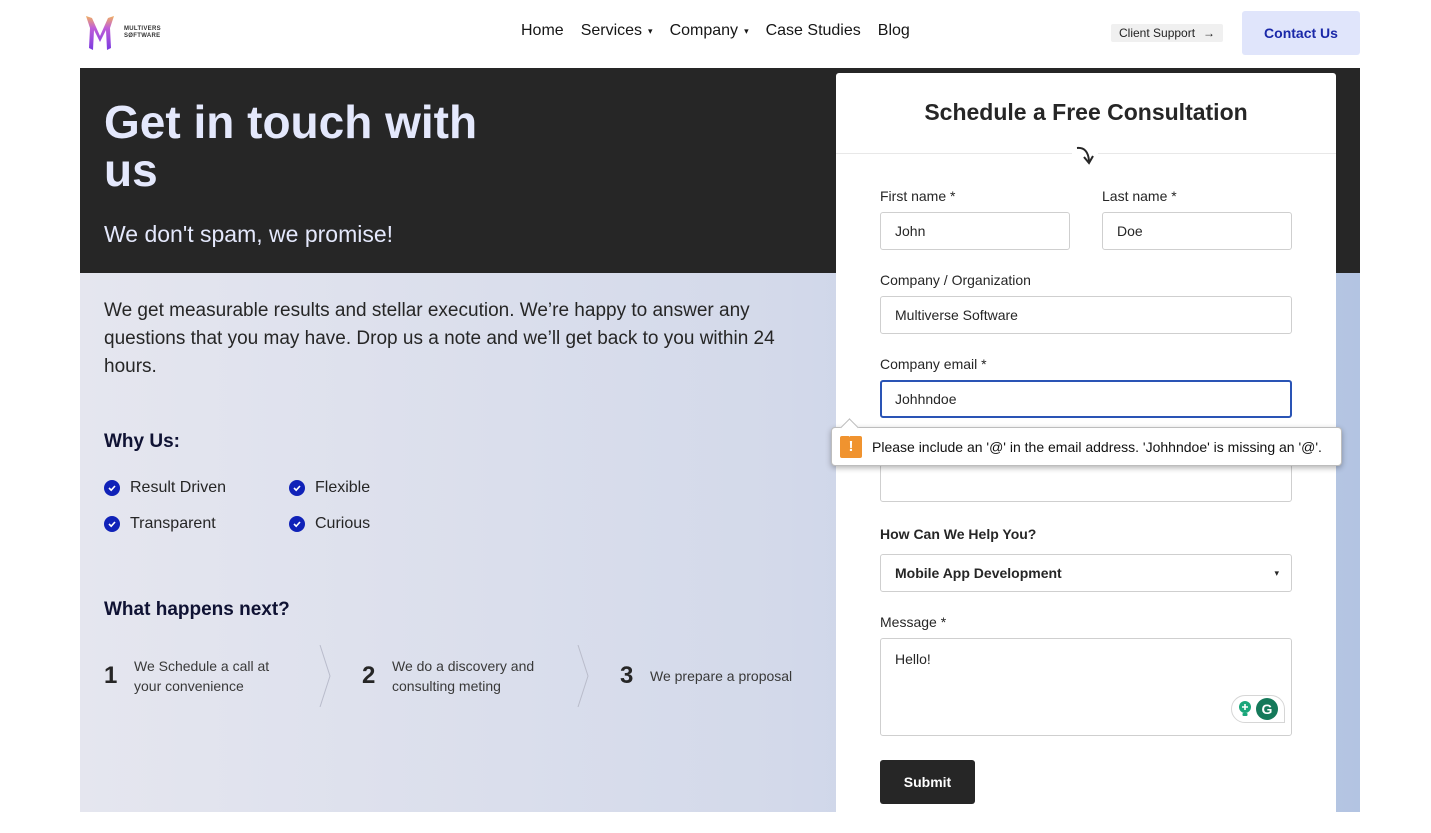  What do you see at coordinates (100, 33) in the screenshot?
I see `logo-icon` at bounding box center [100, 33].